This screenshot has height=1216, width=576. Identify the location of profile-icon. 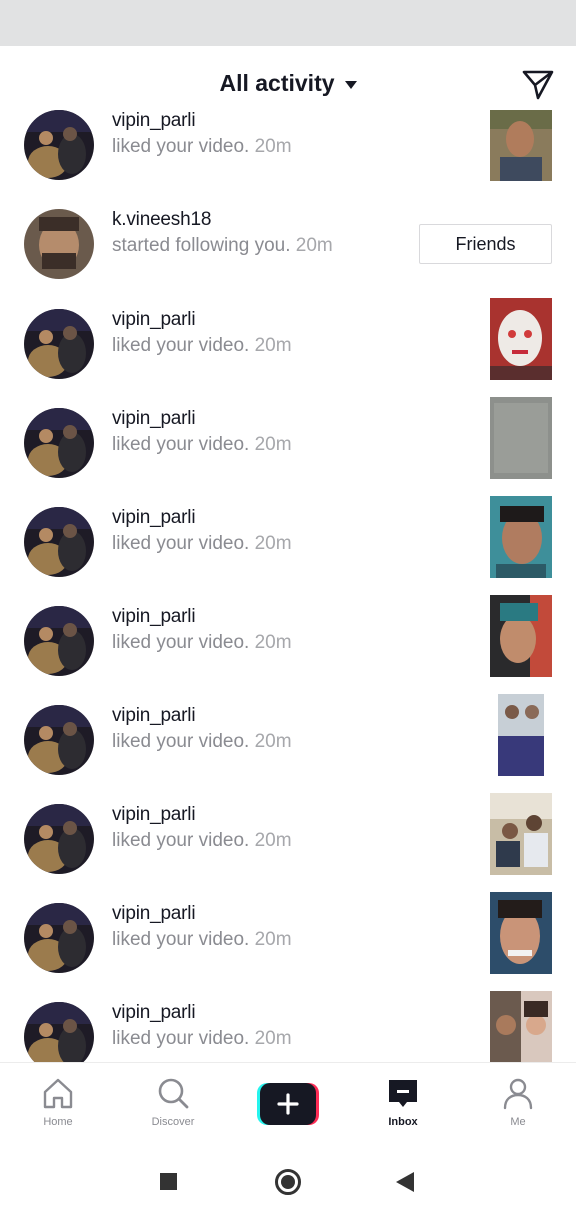
(518, 1094).